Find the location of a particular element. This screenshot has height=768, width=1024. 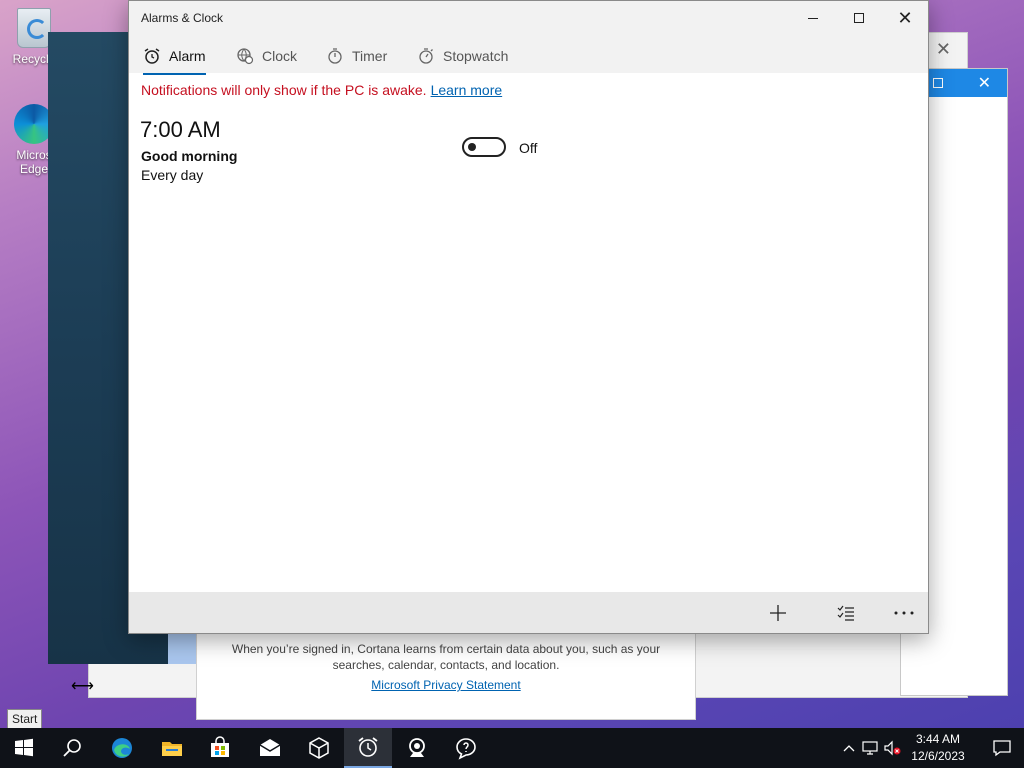

start-tooltip: Start is located at coordinates (25, 719).